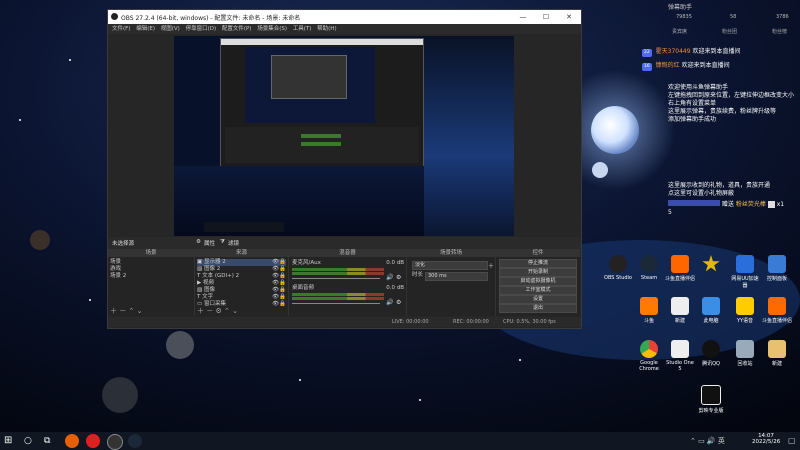 This screenshot has height=450, width=800. I want to click on gift-count: 3786, so click(782, 17).